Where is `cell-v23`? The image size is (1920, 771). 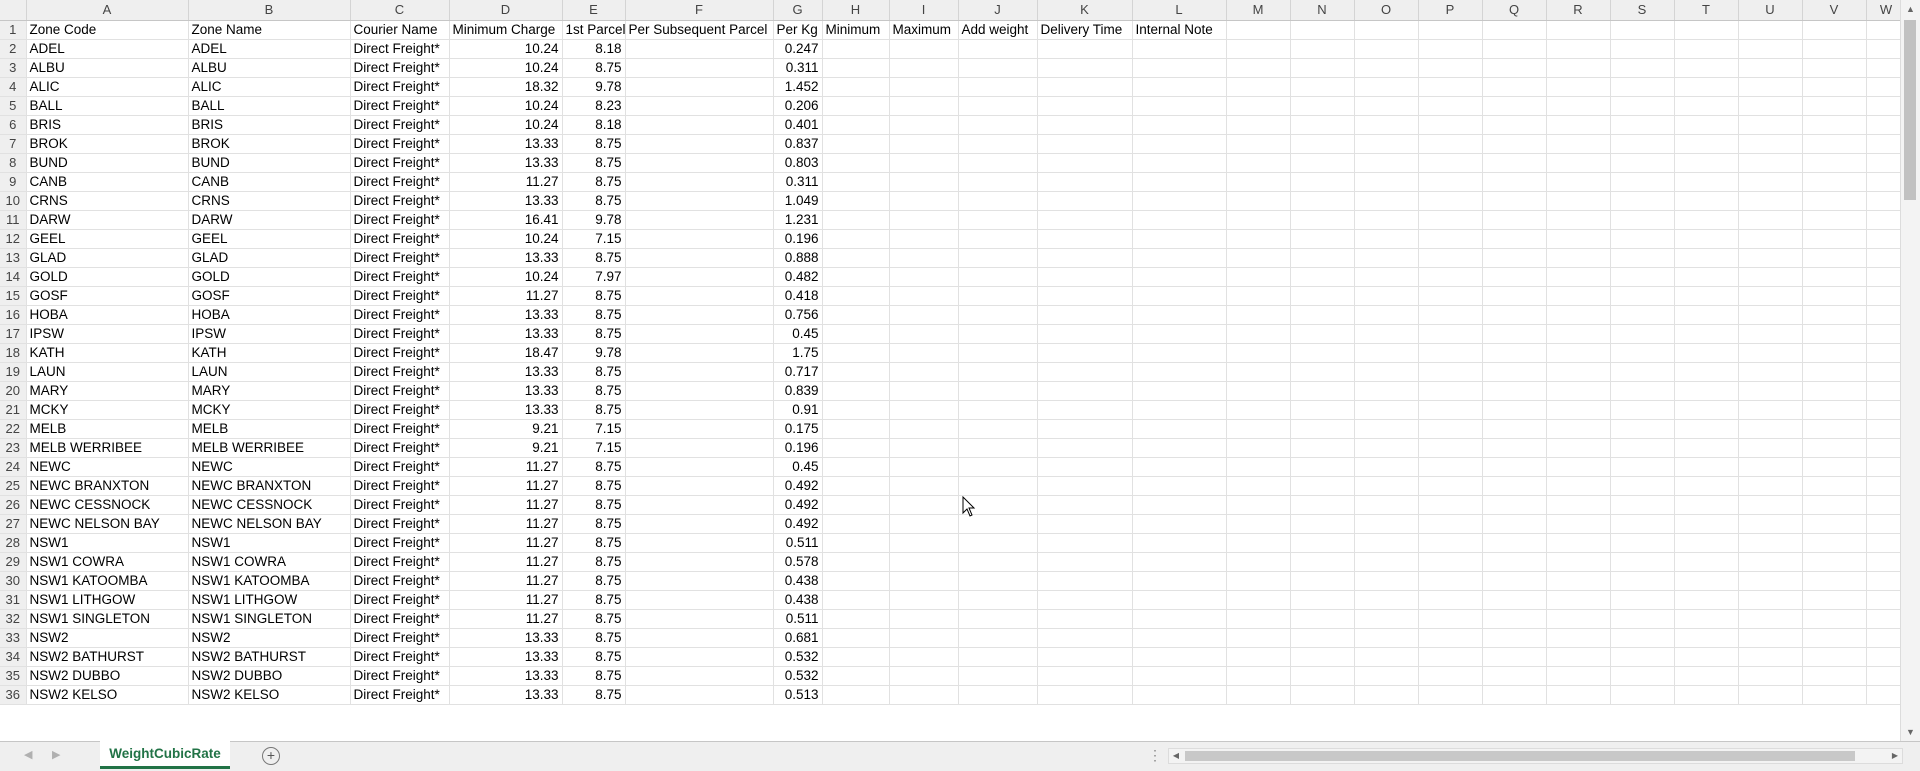
cell-v23 is located at coordinates (1834, 448).